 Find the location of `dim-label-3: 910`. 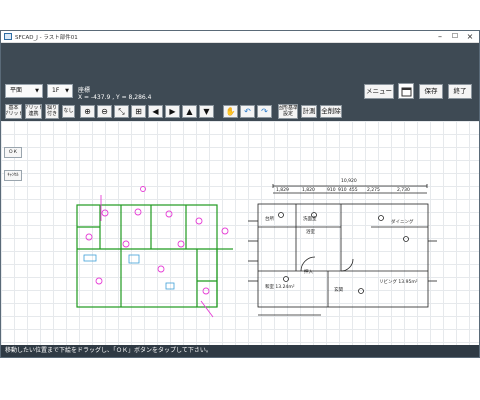

dim-label-3: 910 is located at coordinates (331, 190).